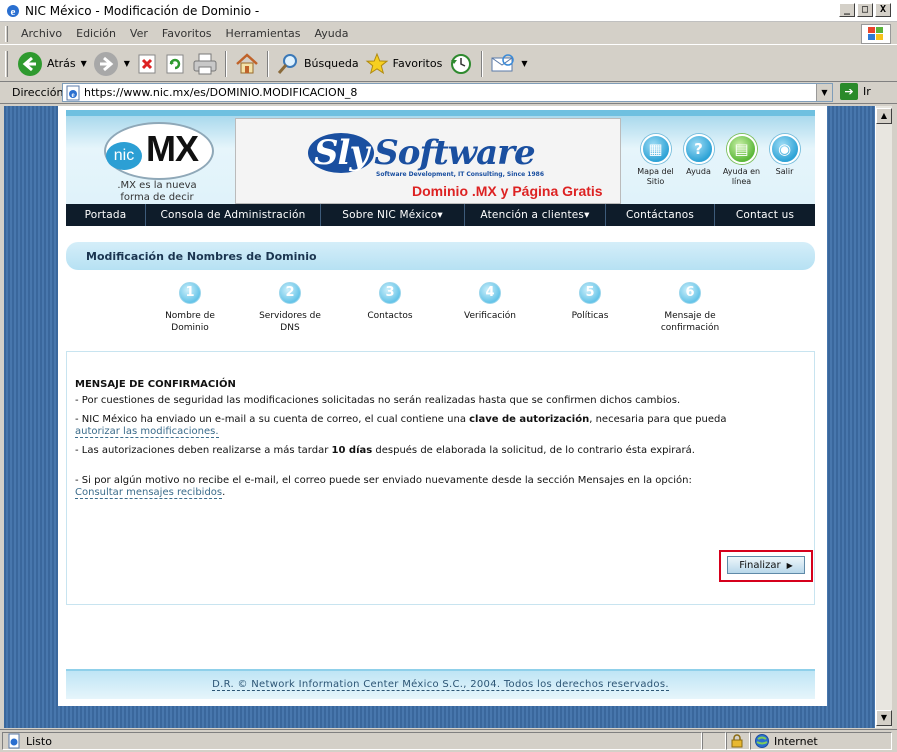 The width and height of the screenshot is (897, 752). I want to click on step-1: 1 Nombre de Dominio, so click(190, 308).